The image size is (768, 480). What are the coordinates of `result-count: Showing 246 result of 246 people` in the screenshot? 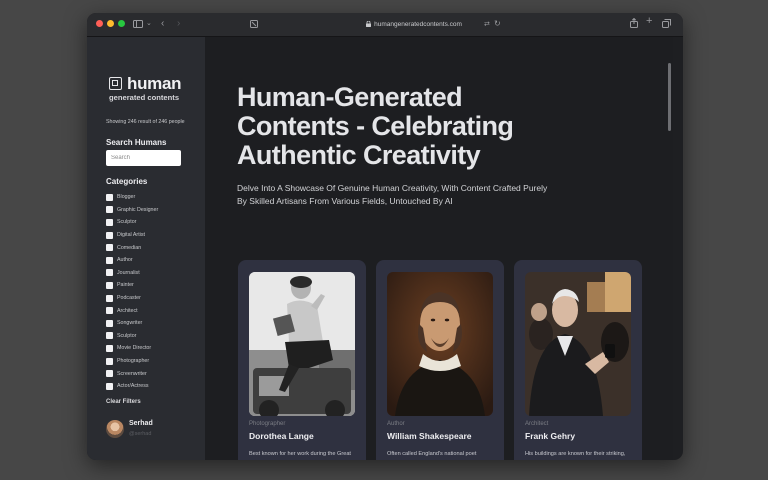 It's located at (145, 122).